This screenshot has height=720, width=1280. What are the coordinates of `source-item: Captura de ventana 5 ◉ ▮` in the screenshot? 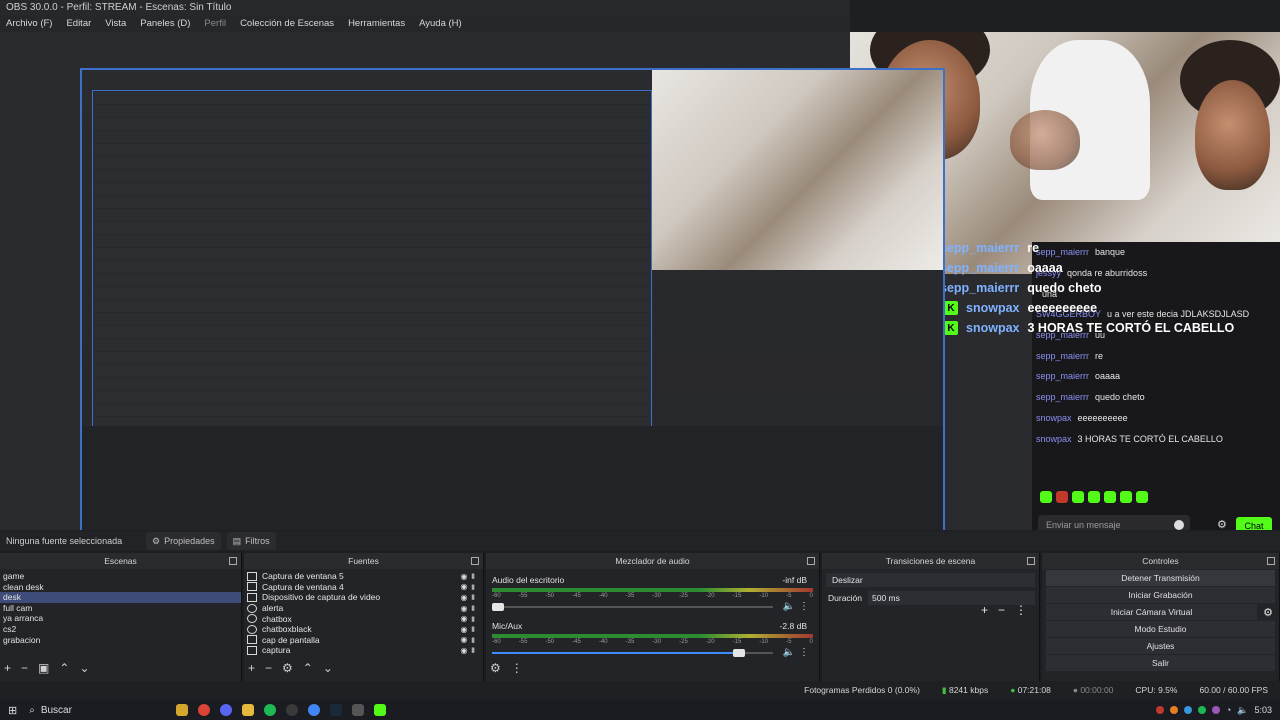 It's located at (363, 576).